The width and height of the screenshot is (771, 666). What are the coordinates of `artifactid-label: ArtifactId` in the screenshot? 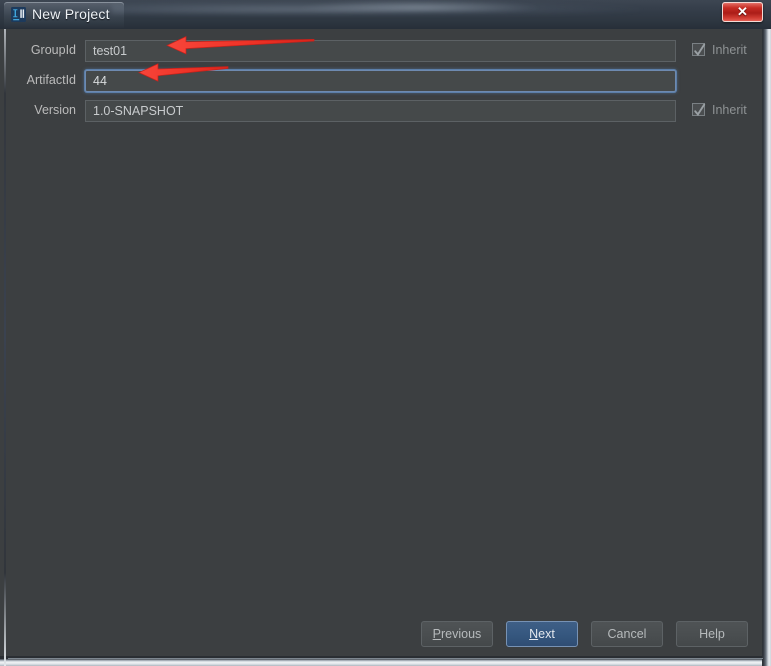 It's located at (51, 80).